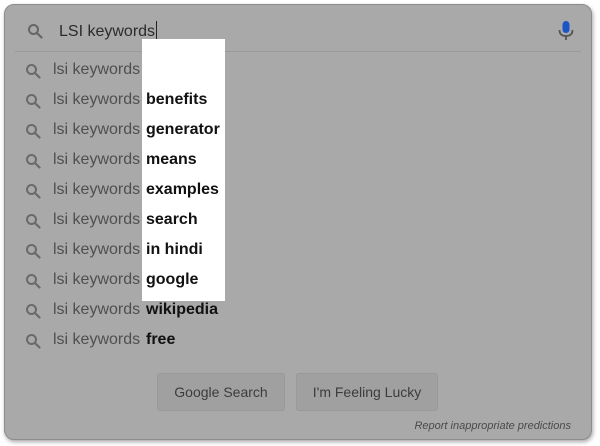  What do you see at coordinates (172, 279) in the screenshot?
I see `suggestion-suffix: google` at bounding box center [172, 279].